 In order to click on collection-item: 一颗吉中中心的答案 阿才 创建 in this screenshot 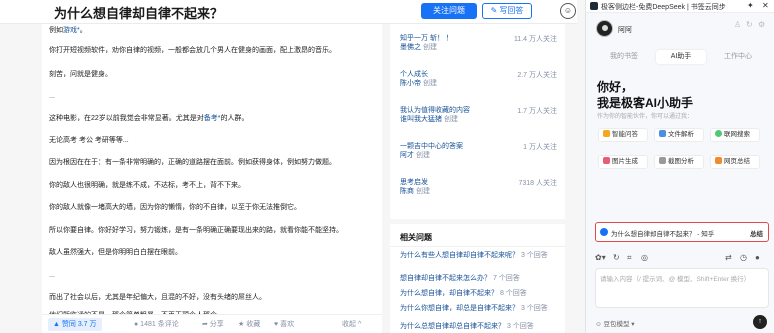, I will do `click(431, 151)`.